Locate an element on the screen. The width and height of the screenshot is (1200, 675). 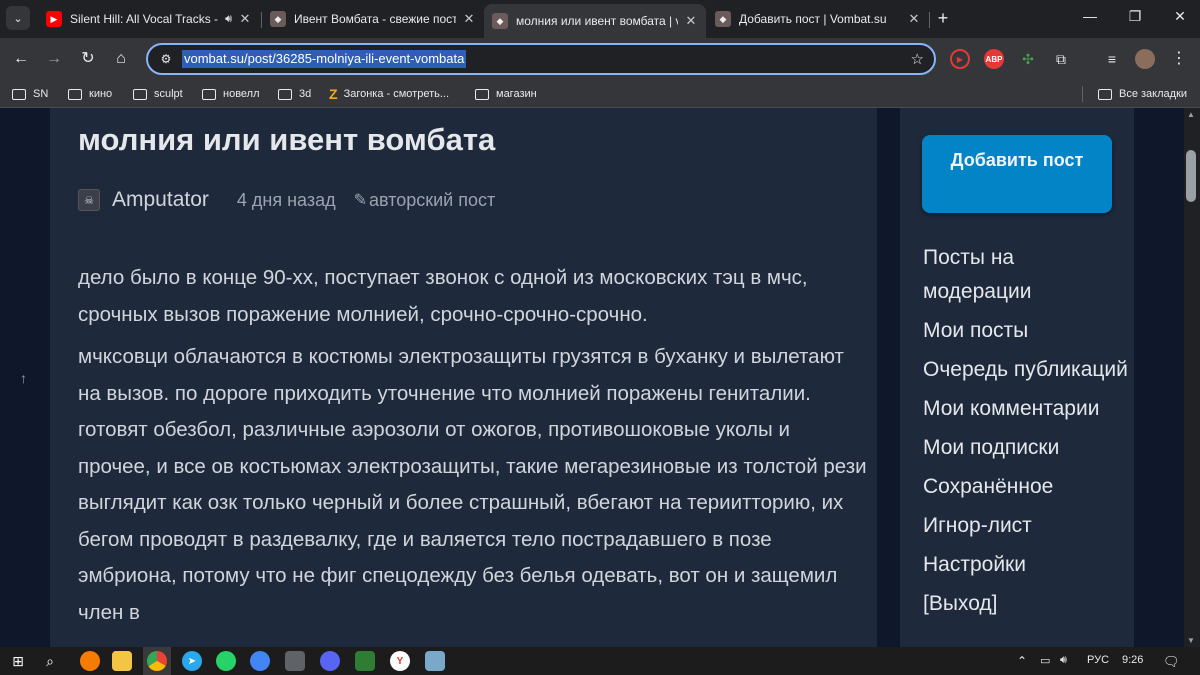
new-tab-button: + is located at coordinates (943, 18).